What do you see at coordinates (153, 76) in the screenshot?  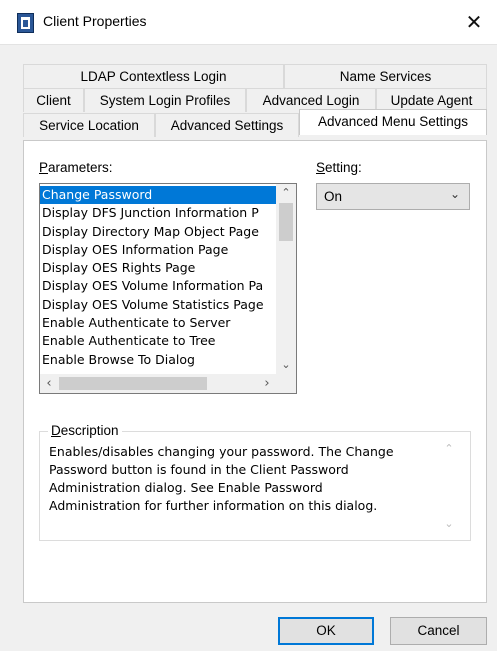 I see `tab-ldap-contextless-login: LDAP Contextless Login` at bounding box center [153, 76].